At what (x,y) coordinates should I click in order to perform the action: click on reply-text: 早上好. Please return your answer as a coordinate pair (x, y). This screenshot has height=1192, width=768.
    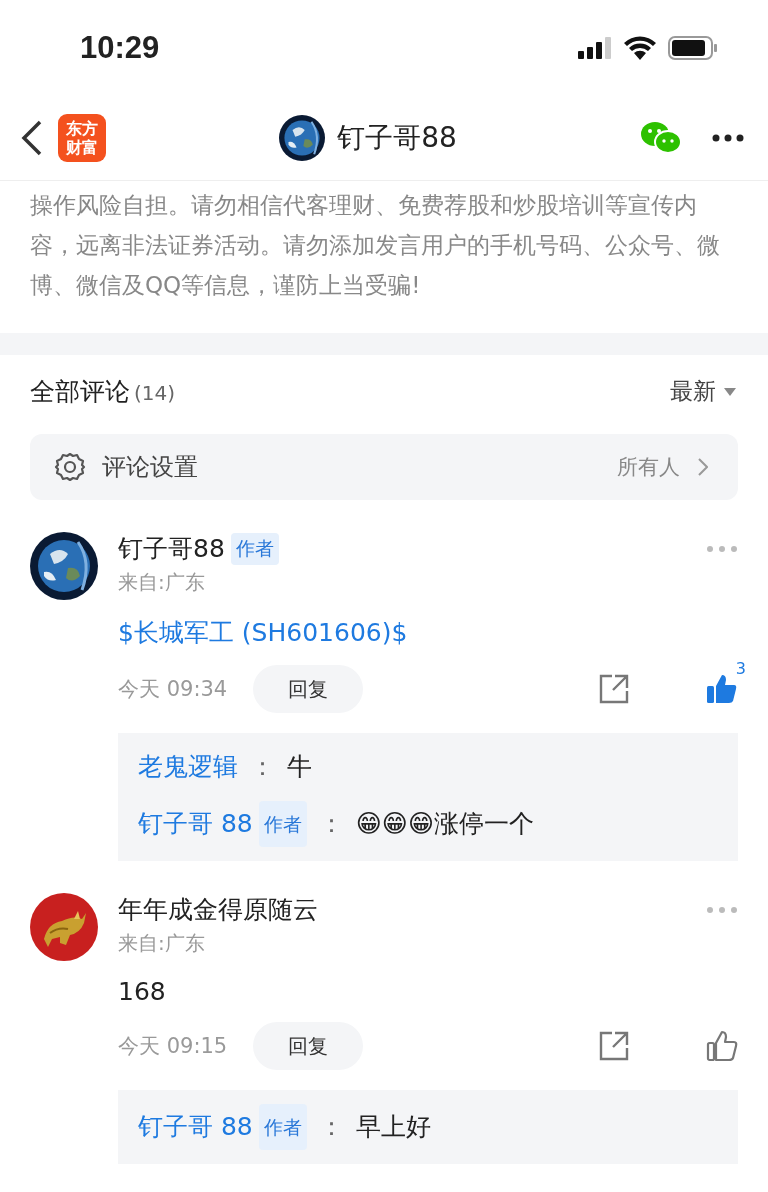
    Looking at the image, I should click on (393, 1127).